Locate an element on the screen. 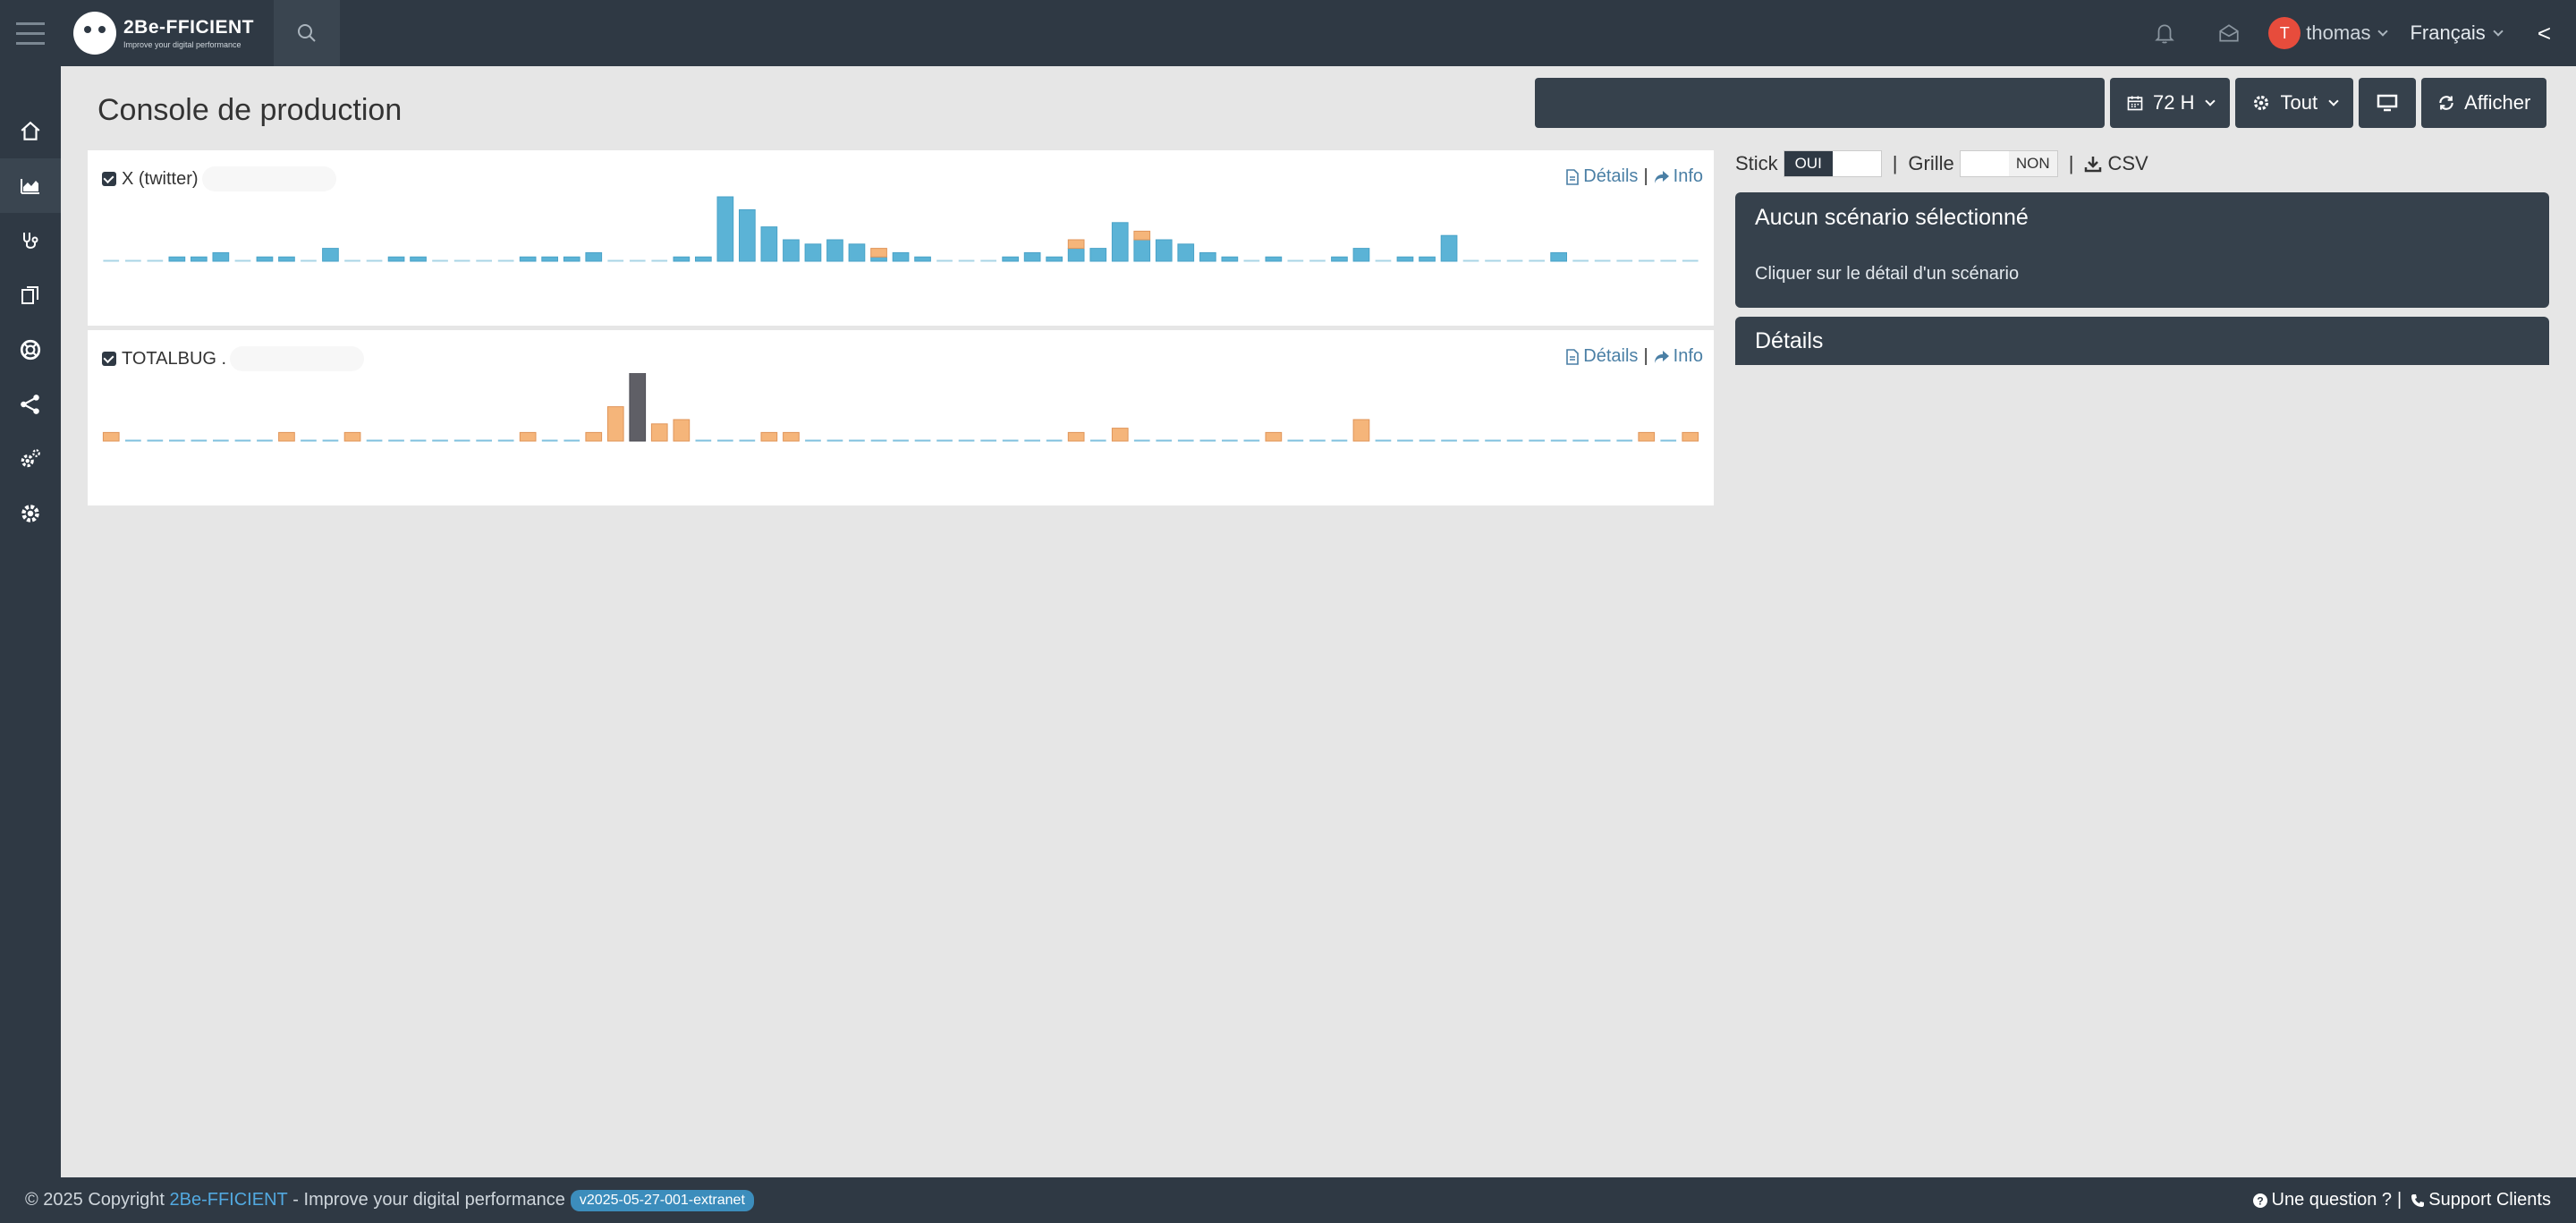 This screenshot has height=1223, width=2576. show-button: Afficher is located at coordinates (2484, 103).